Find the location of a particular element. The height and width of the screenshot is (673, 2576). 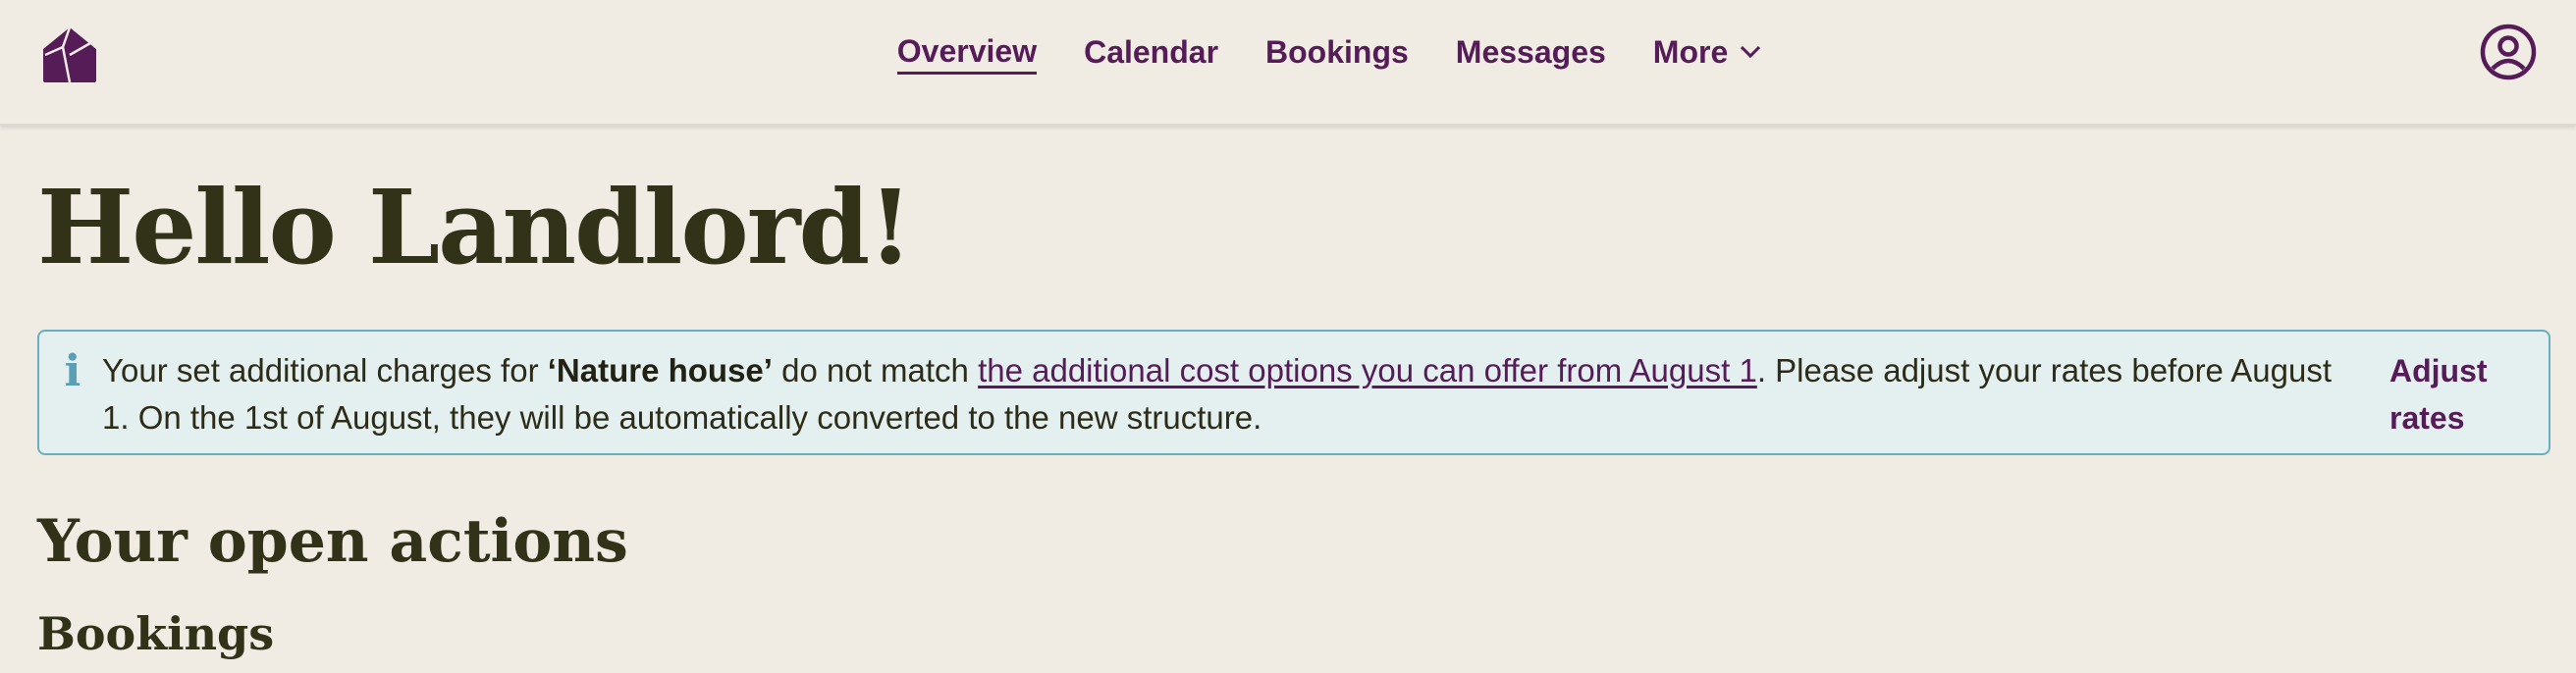

notice-house-name: ‘Nature house’ is located at coordinates (660, 370).